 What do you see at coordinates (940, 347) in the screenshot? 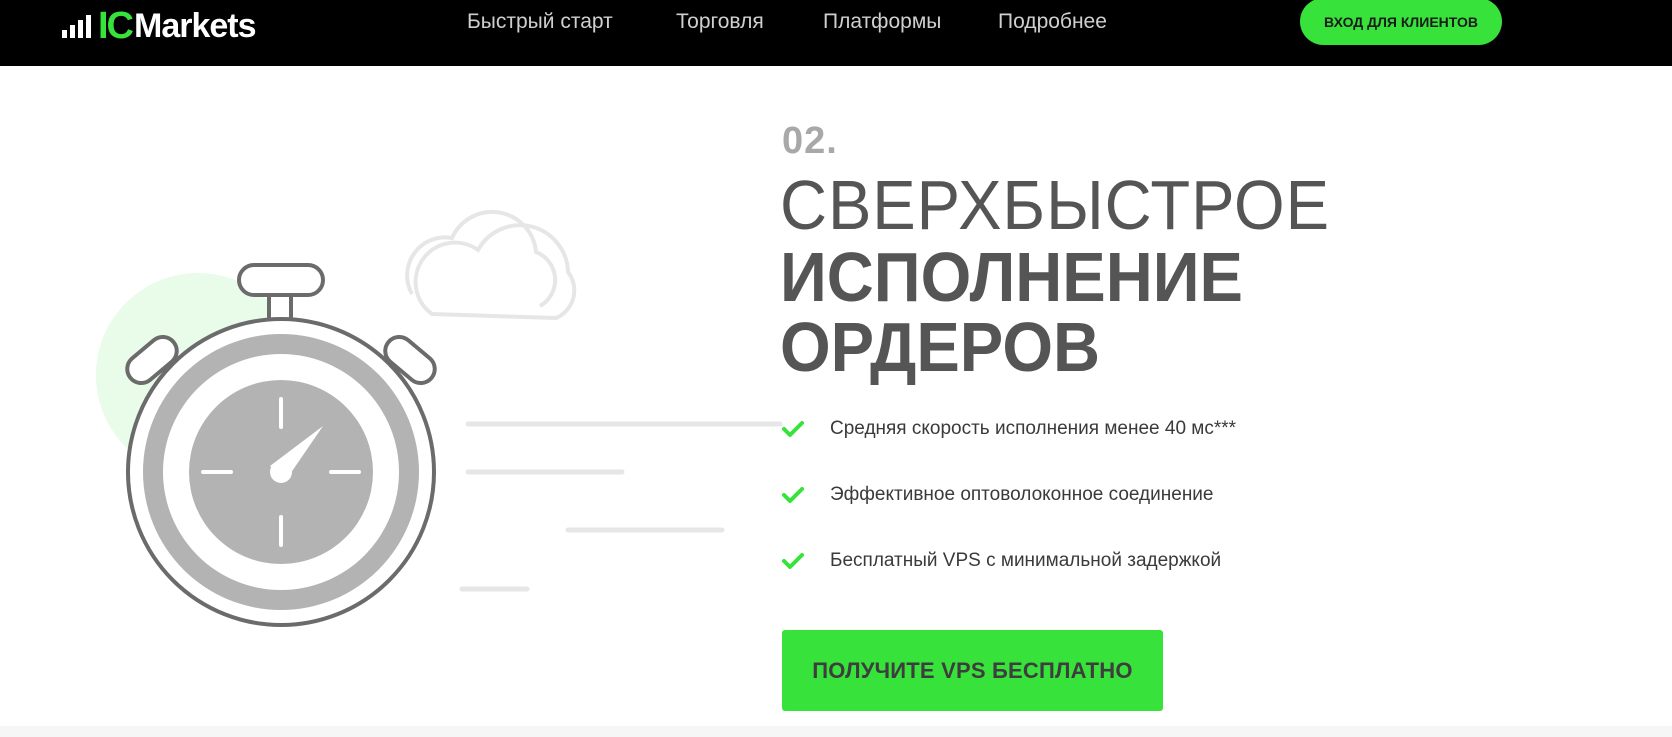
I see `hero-title-line3: ОРДЕРОВ` at bounding box center [940, 347].